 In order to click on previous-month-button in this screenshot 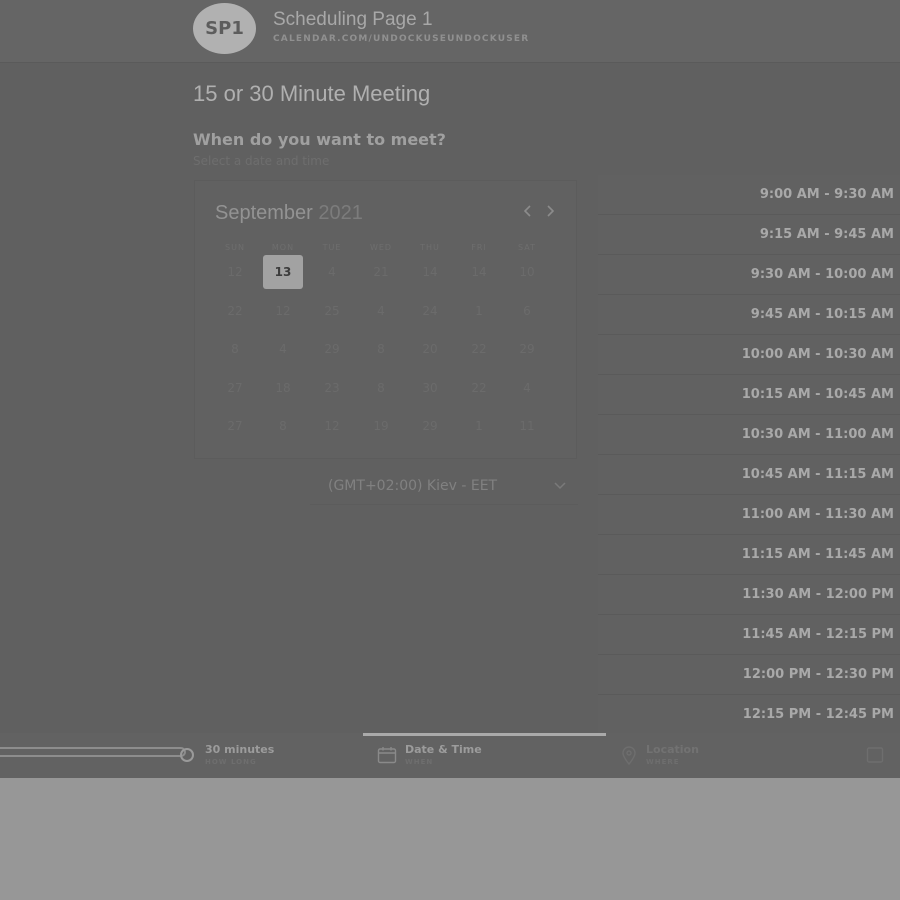, I will do `click(528, 212)`.